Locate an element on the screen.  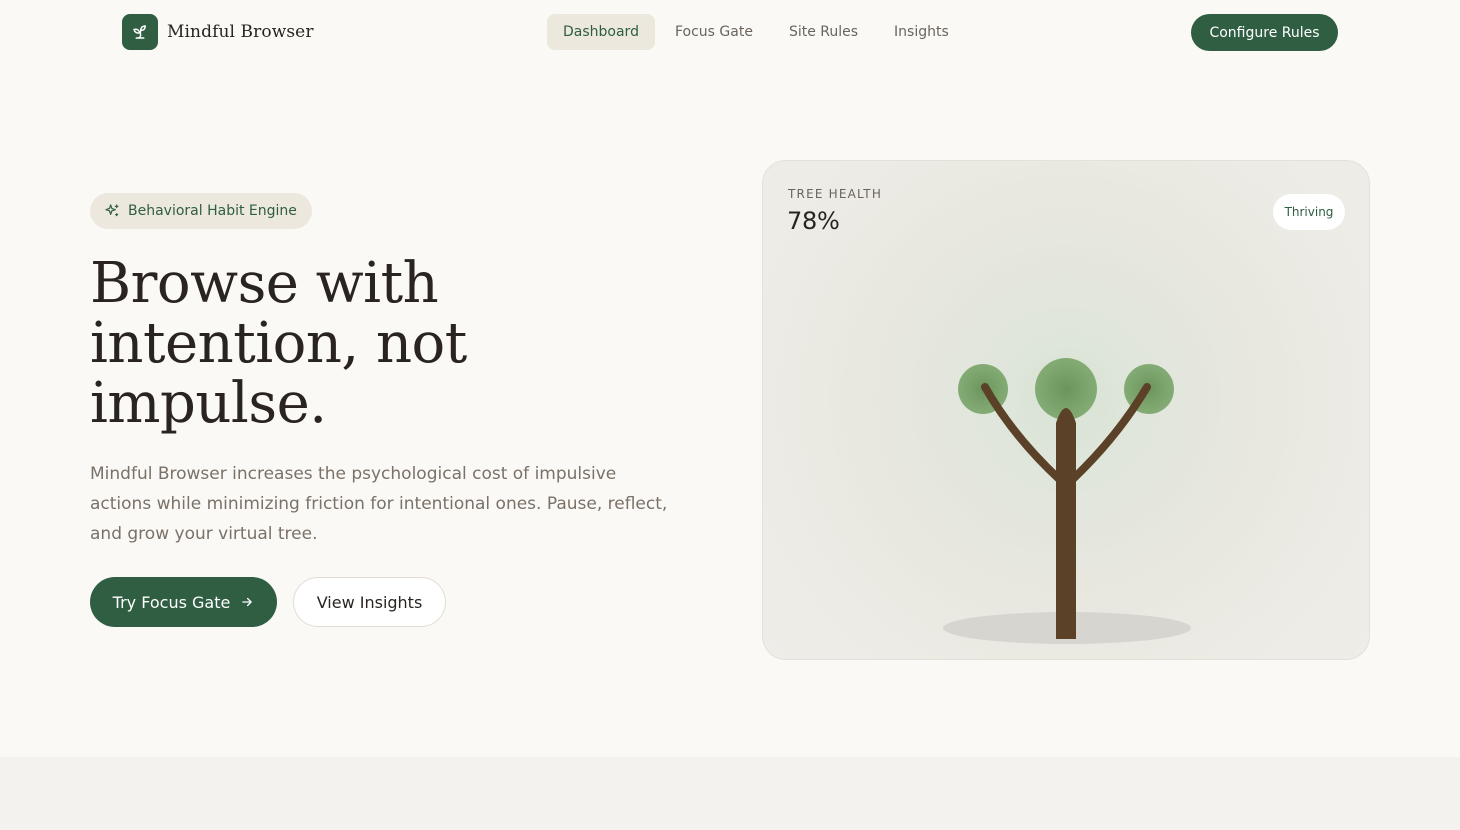
feature-badge: Behavioral Habit Engine is located at coordinates (201, 211).